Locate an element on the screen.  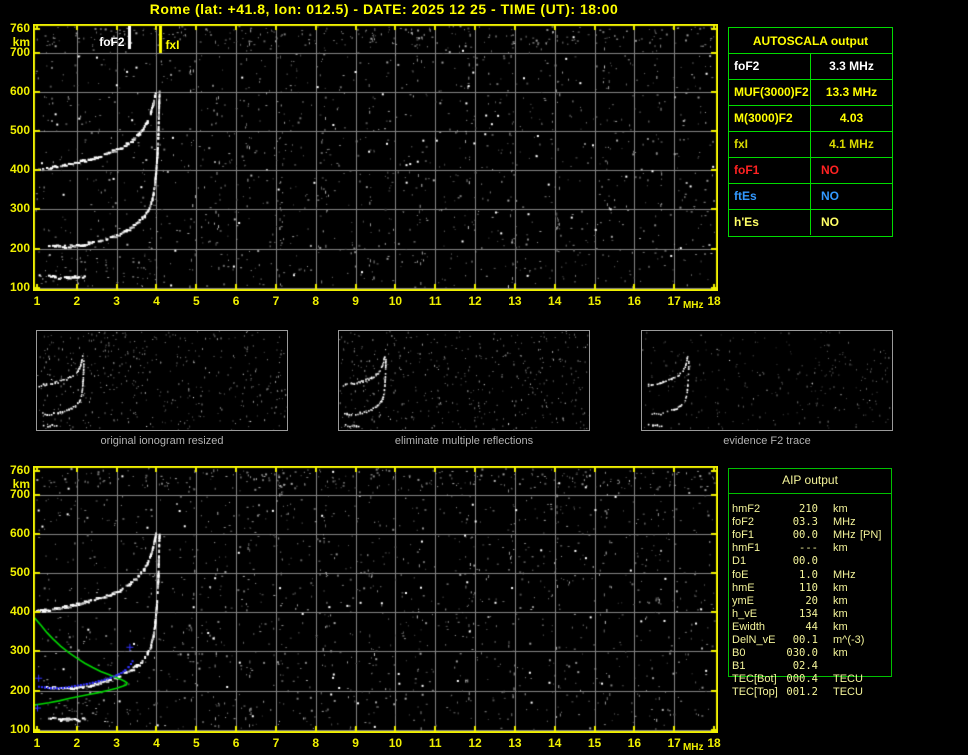
aip-row-label: B1 is located at coordinates (739, 666).